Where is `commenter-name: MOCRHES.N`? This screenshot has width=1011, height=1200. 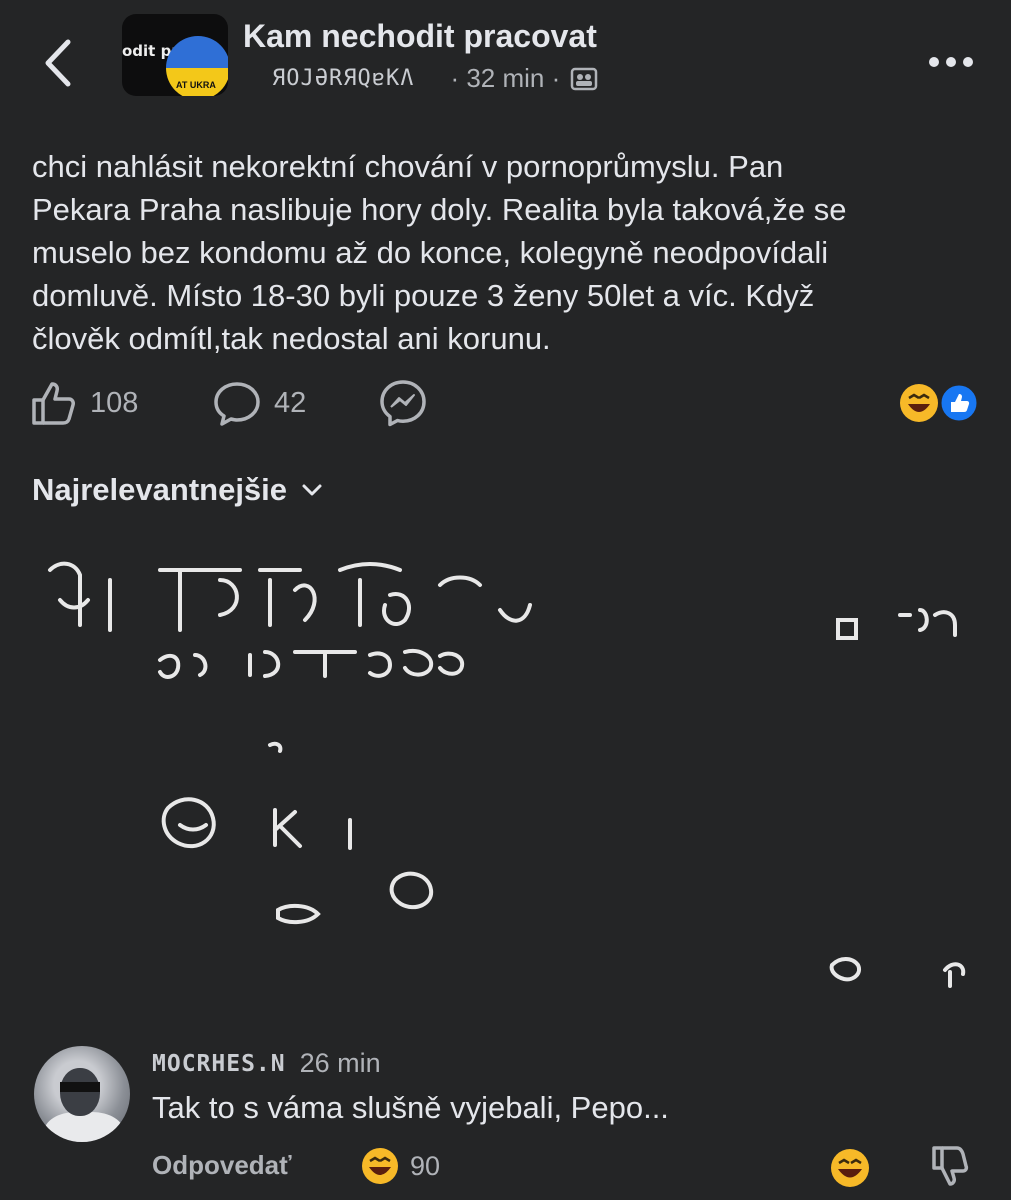 commenter-name: MOCRHES.N is located at coordinates (219, 1064).